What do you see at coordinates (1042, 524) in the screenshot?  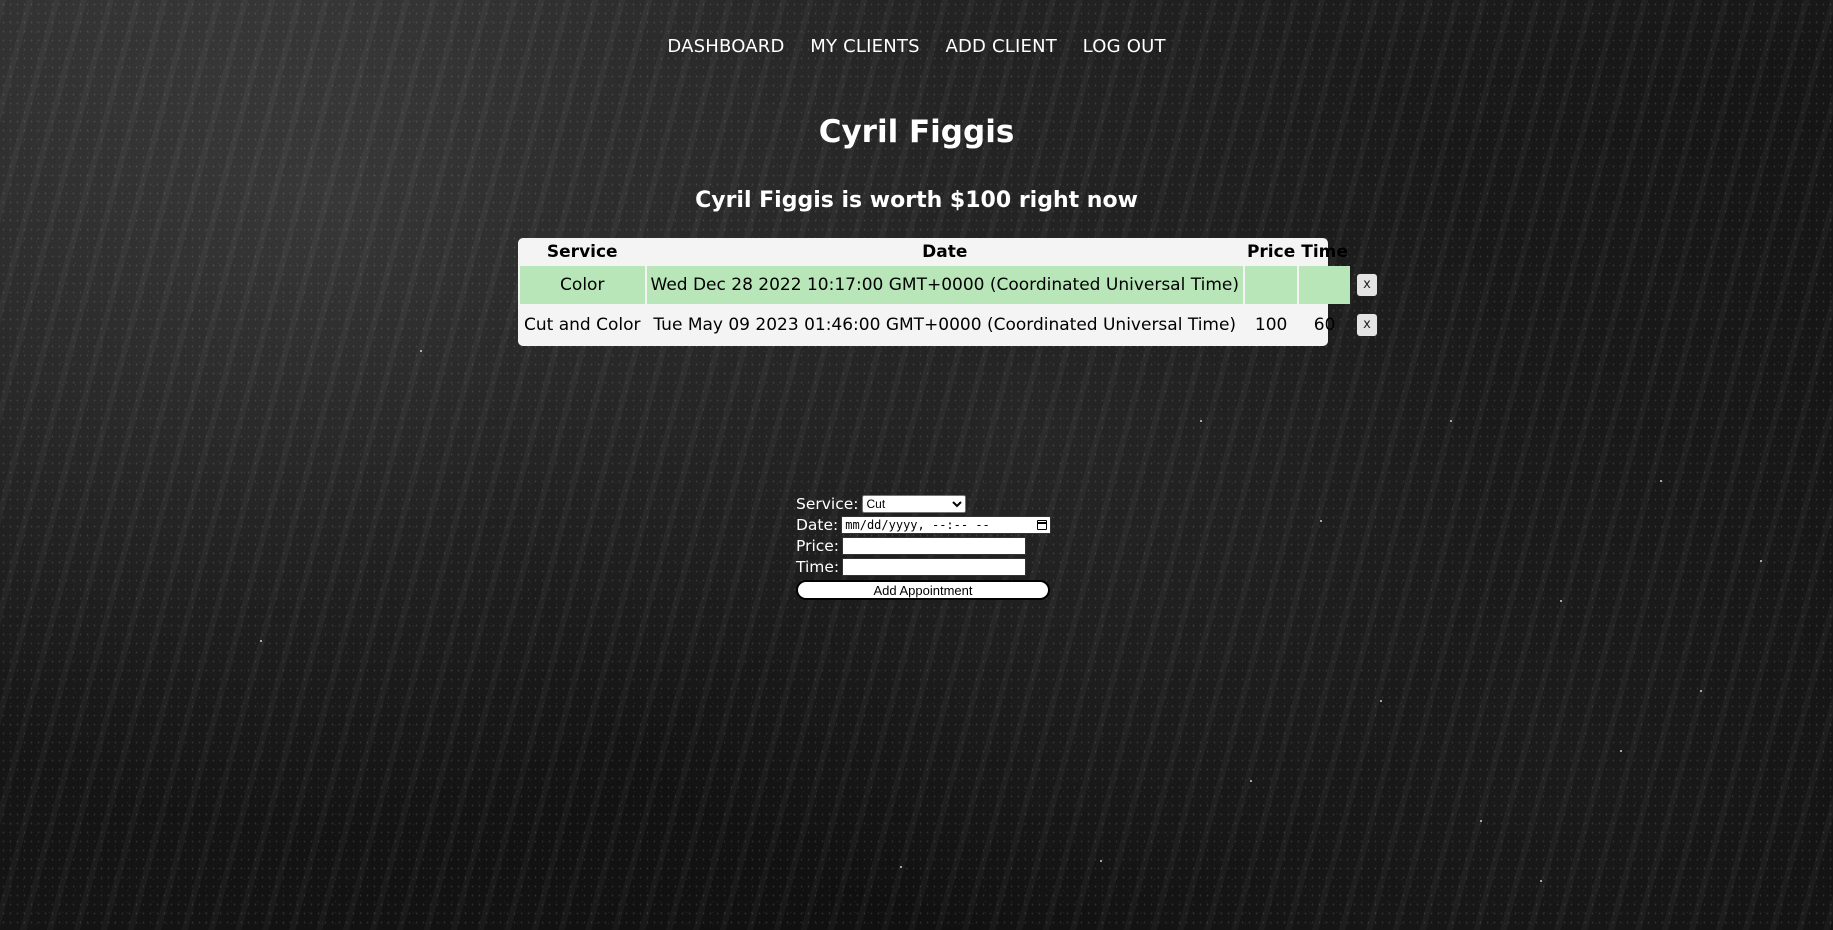 I see `calendar-icon` at bounding box center [1042, 524].